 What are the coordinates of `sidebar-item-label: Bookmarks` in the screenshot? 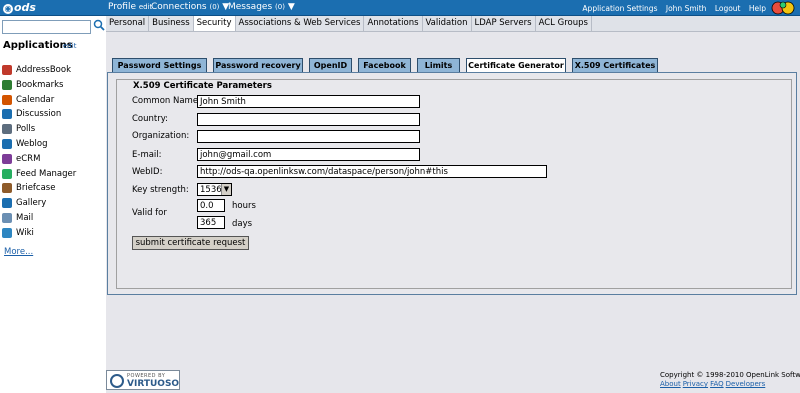 It's located at (40, 84).